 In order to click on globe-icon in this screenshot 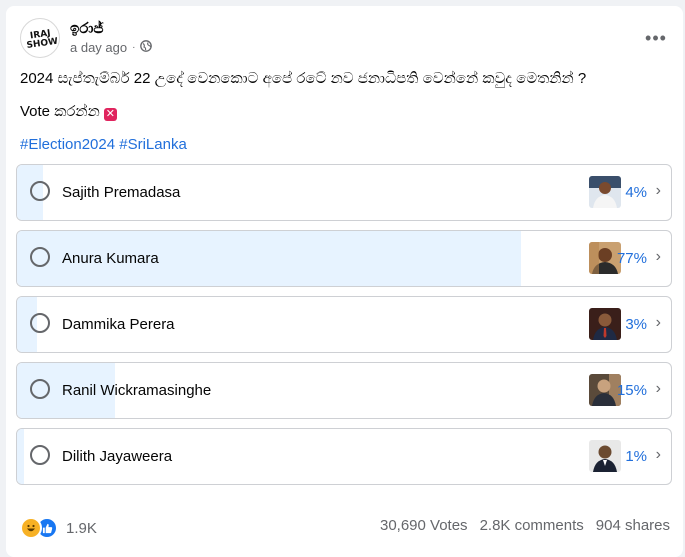, I will do `click(146, 47)`.